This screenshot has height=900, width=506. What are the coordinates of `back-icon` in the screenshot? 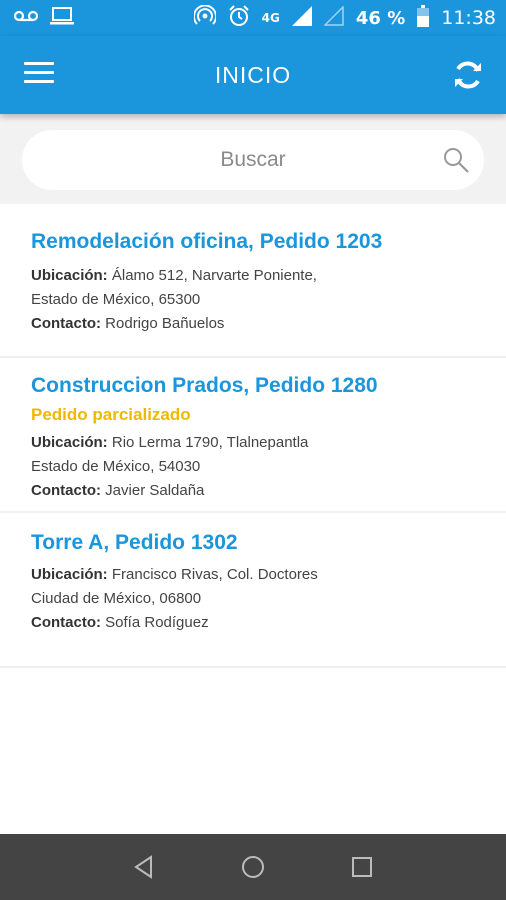 It's located at (143, 867).